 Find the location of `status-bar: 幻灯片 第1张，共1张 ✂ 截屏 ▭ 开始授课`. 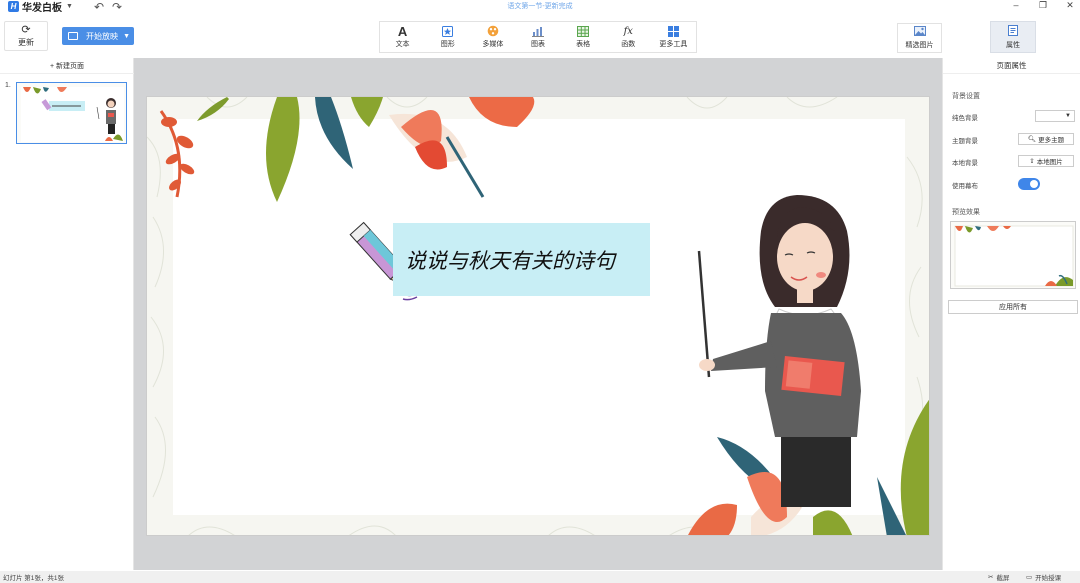

status-bar: 幻灯片 第1张，共1张 ✂ 截屏 ▭ 开始授课 is located at coordinates (540, 577).